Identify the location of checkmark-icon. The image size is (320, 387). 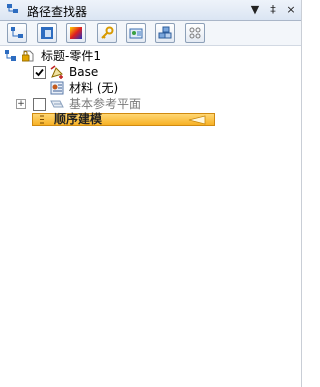
(39, 72).